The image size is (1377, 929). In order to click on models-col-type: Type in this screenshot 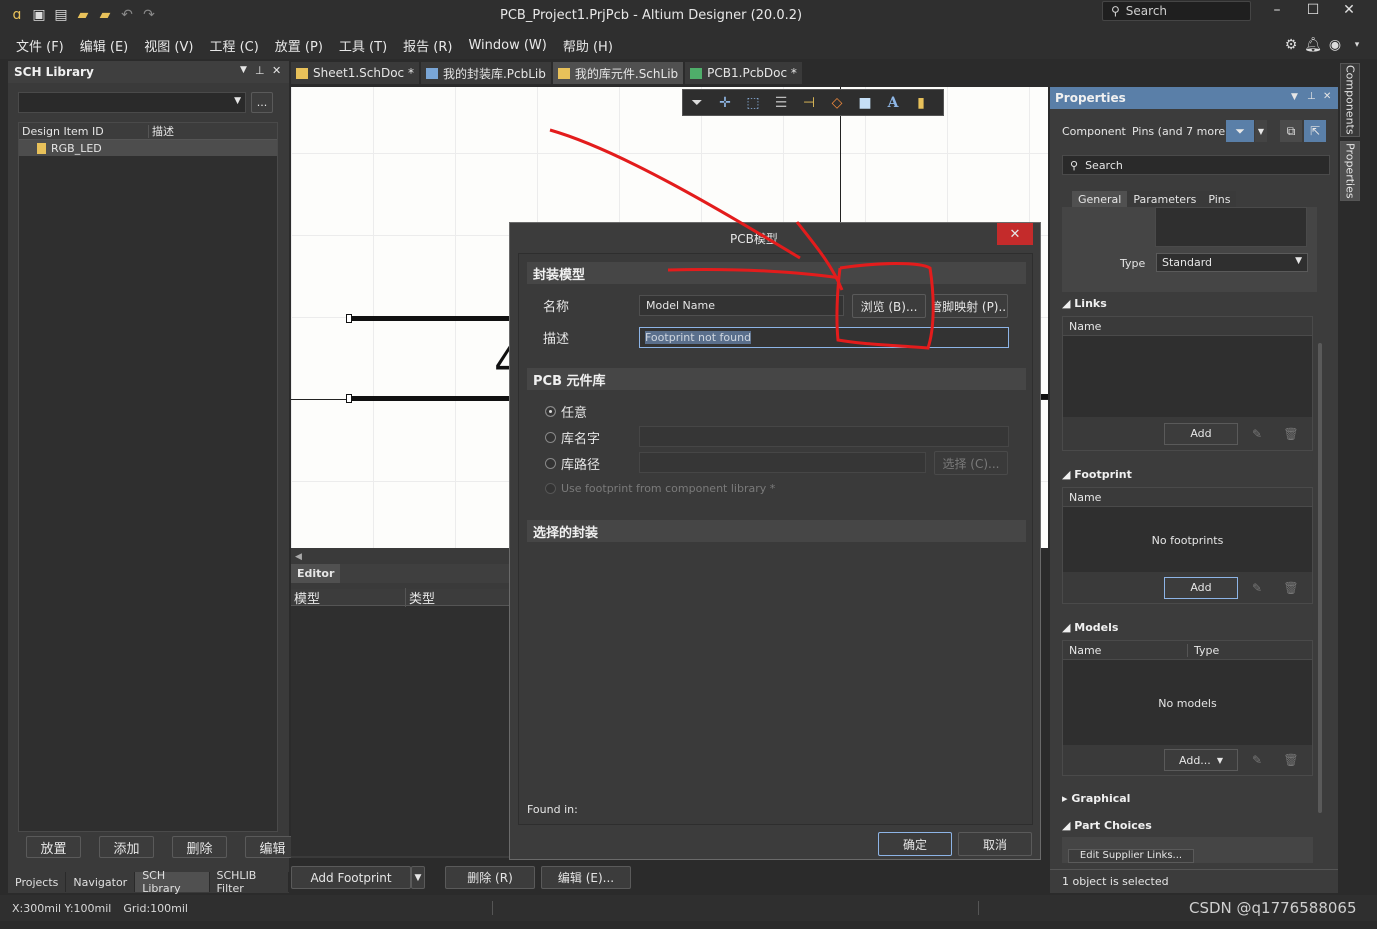, I will do `click(1203, 650)`.